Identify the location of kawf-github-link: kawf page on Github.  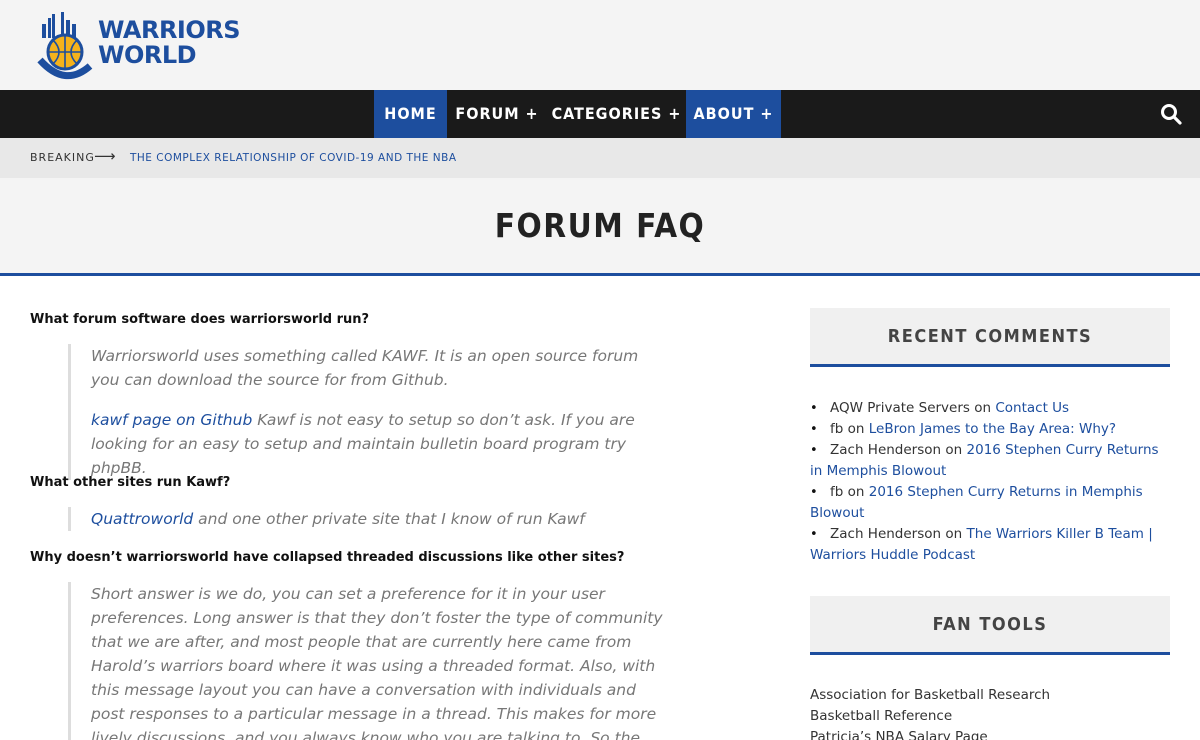
(171, 420).